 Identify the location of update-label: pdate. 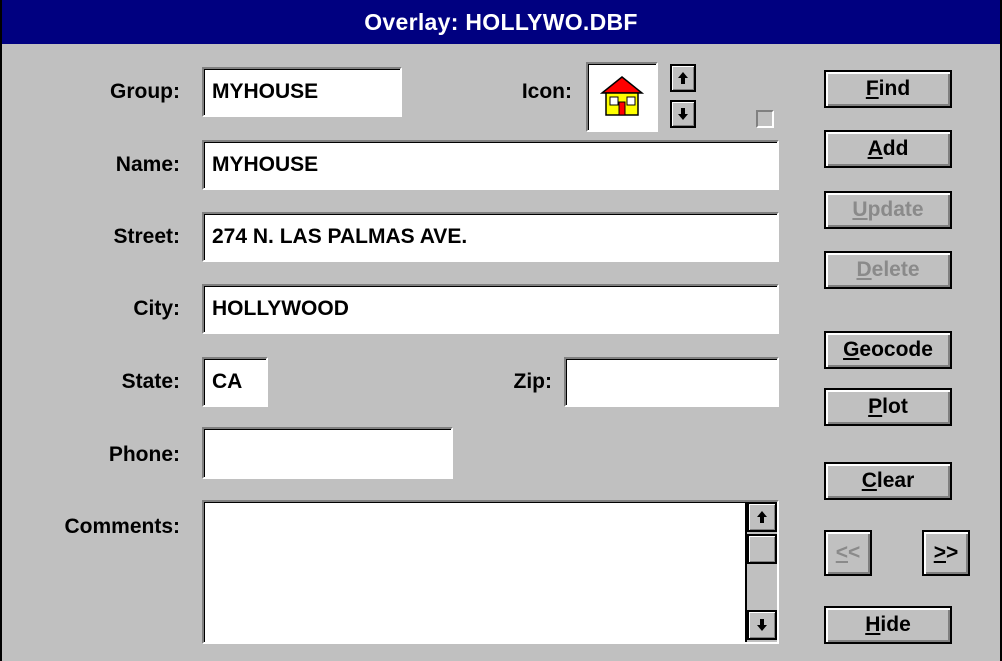
(895, 209).